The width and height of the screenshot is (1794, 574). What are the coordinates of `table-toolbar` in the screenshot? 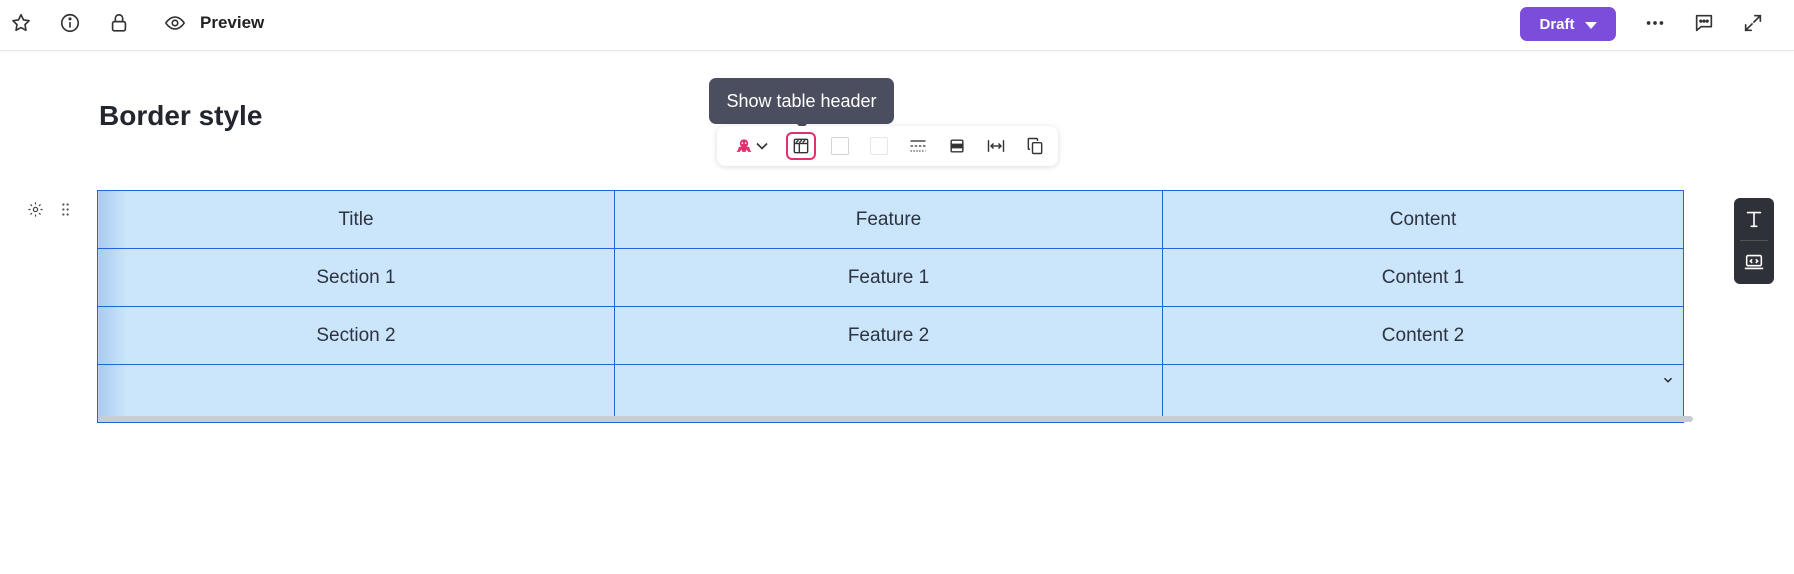 It's located at (887, 146).